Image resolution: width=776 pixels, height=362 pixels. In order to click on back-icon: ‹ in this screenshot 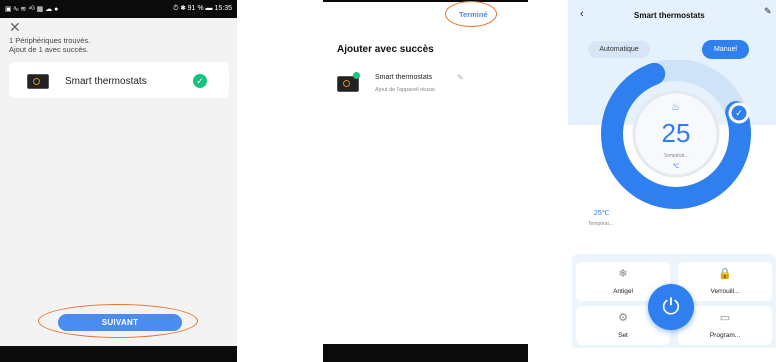, I will do `click(582, 14)`.